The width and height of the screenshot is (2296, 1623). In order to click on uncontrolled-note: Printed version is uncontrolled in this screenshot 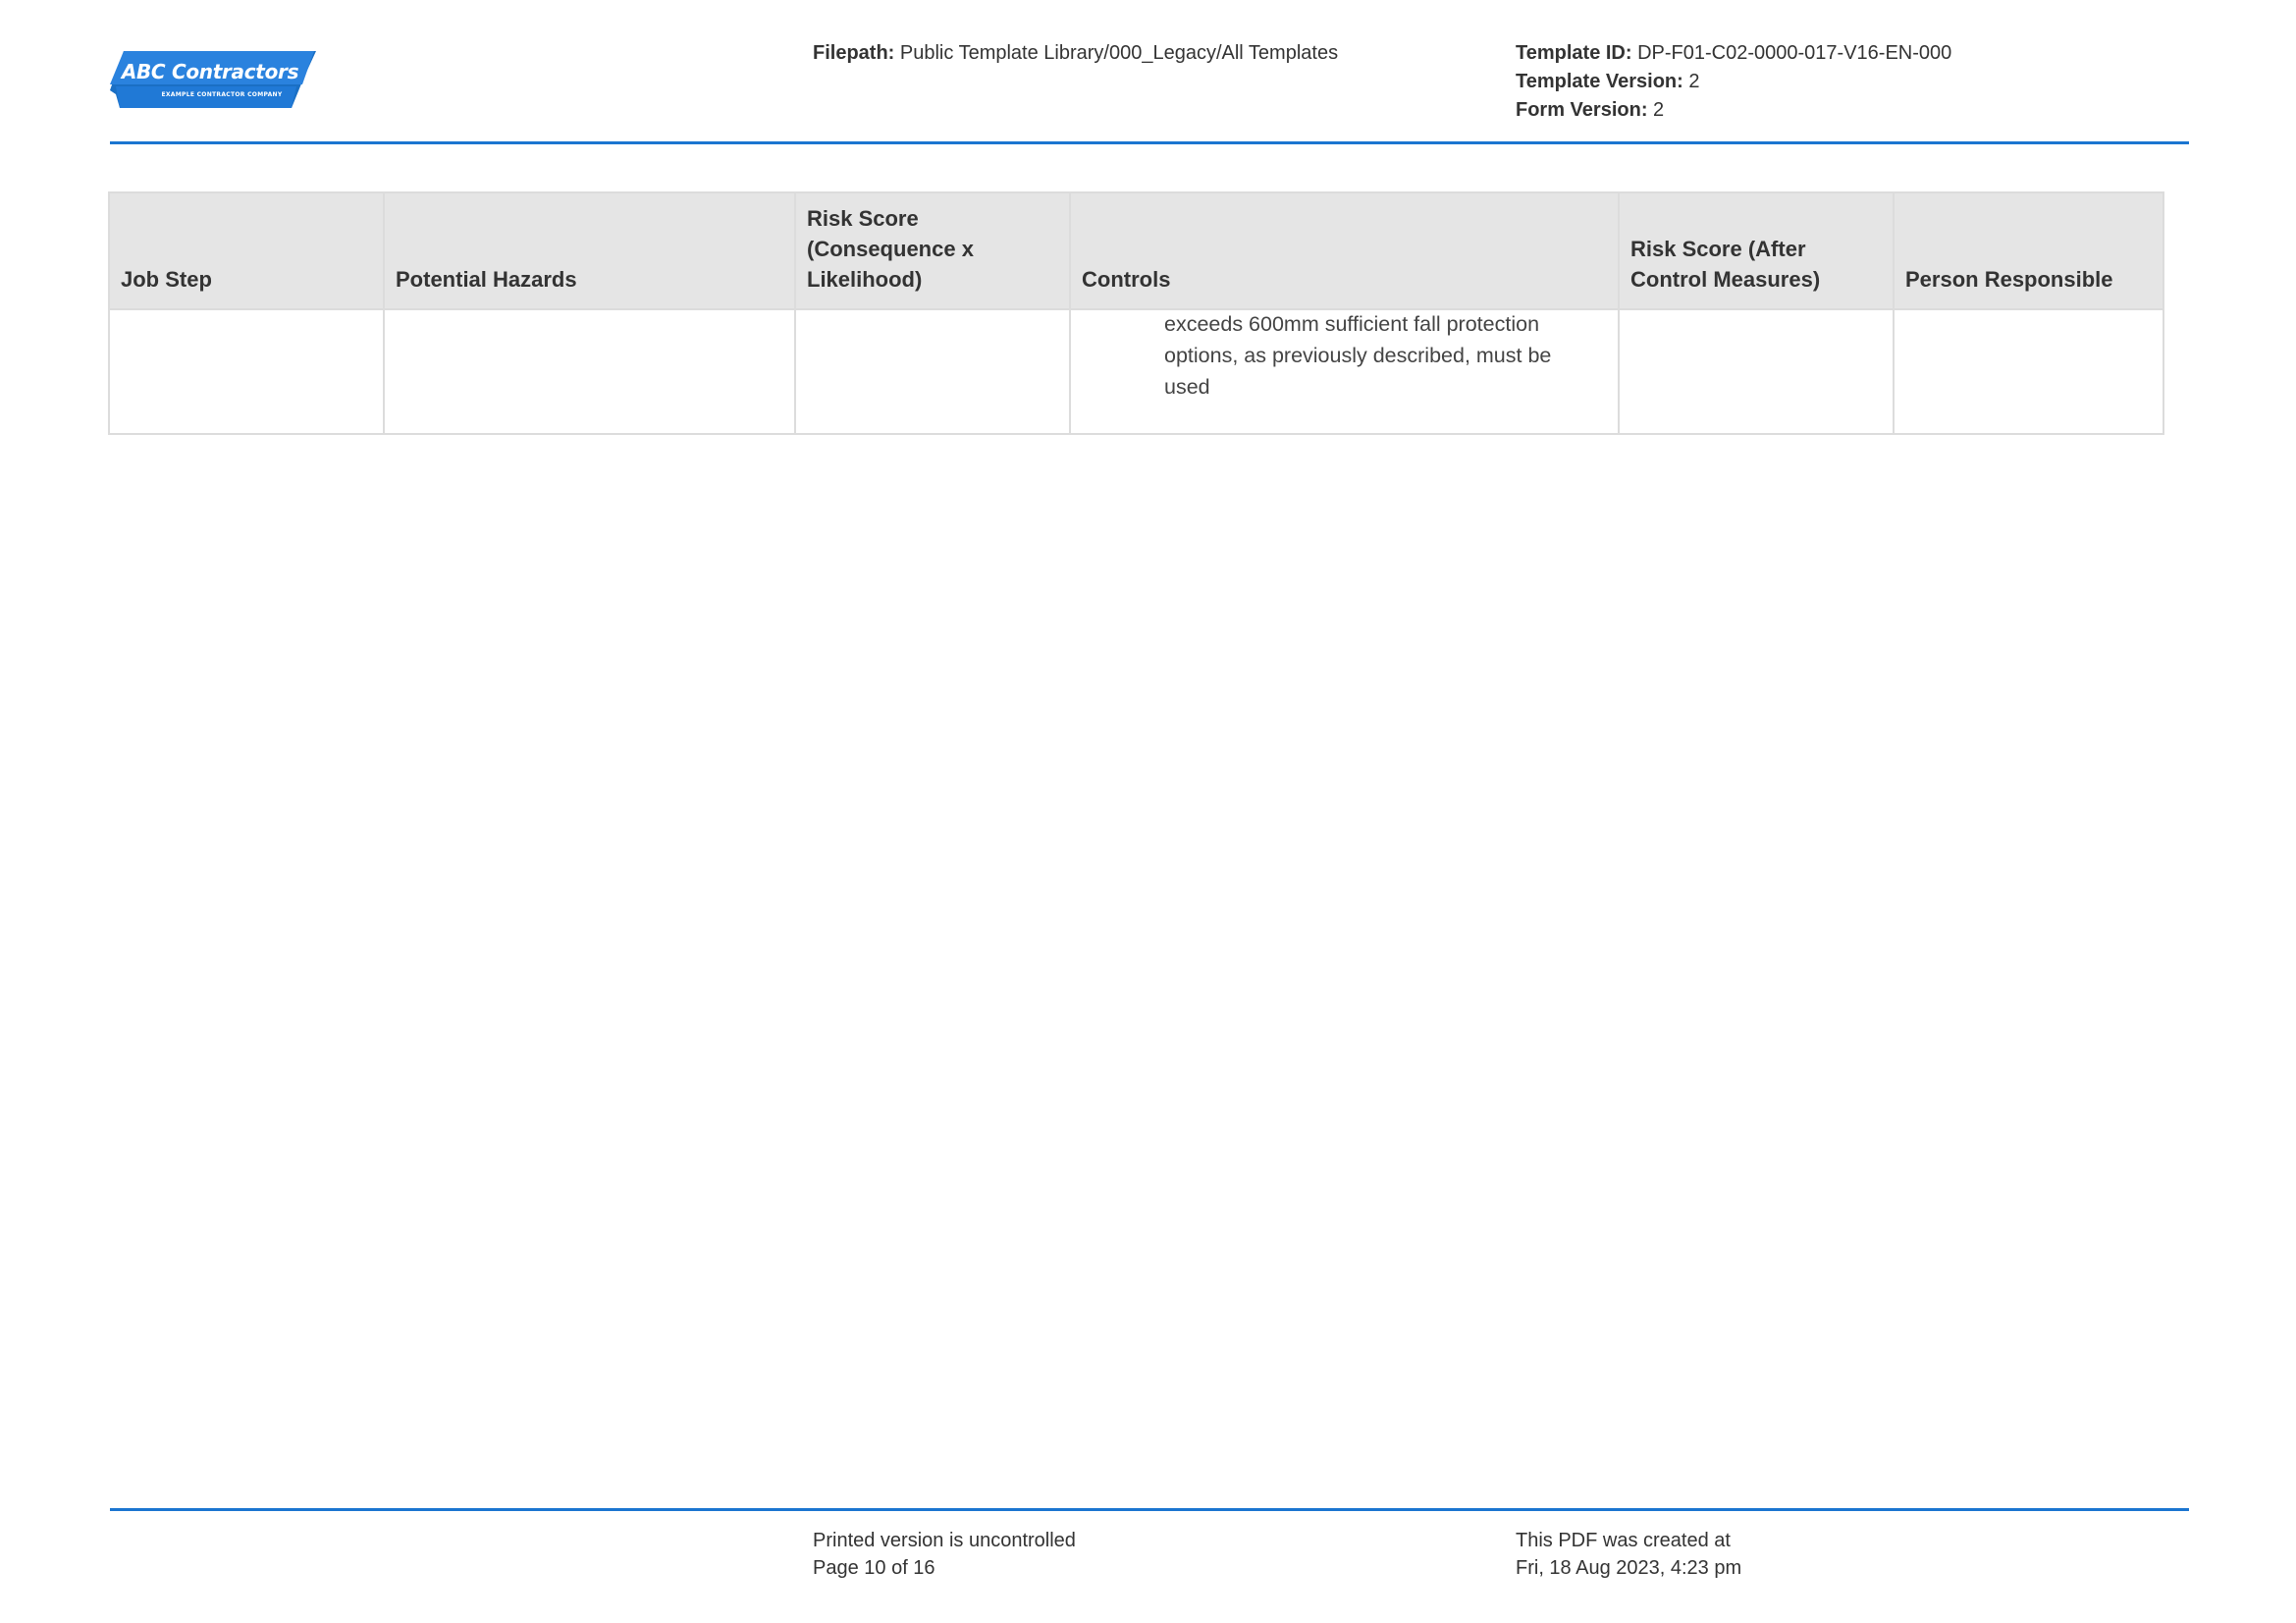, I will do `click(944, 1540)`.